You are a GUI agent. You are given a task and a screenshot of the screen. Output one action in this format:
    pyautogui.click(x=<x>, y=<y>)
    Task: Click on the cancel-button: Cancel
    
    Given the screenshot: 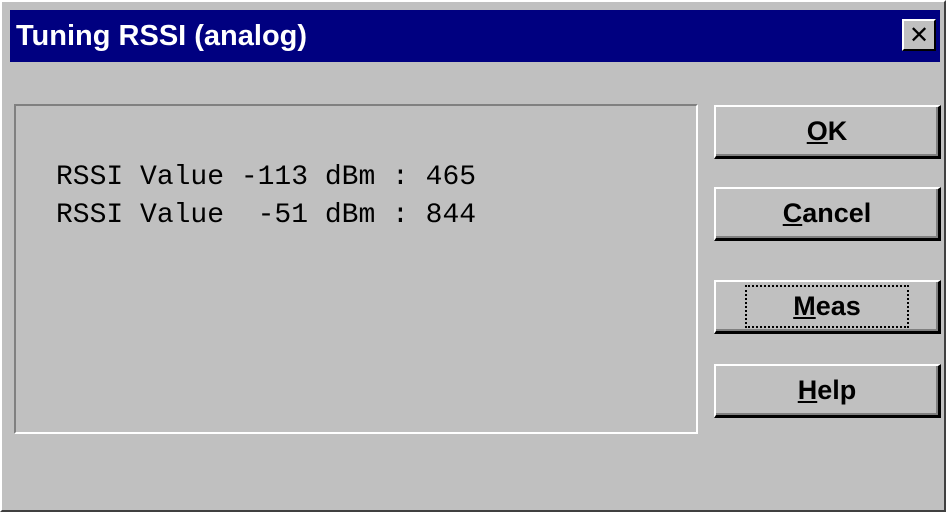 What is the action you would take?
    pyautogui.click(x=827, y=214)
    